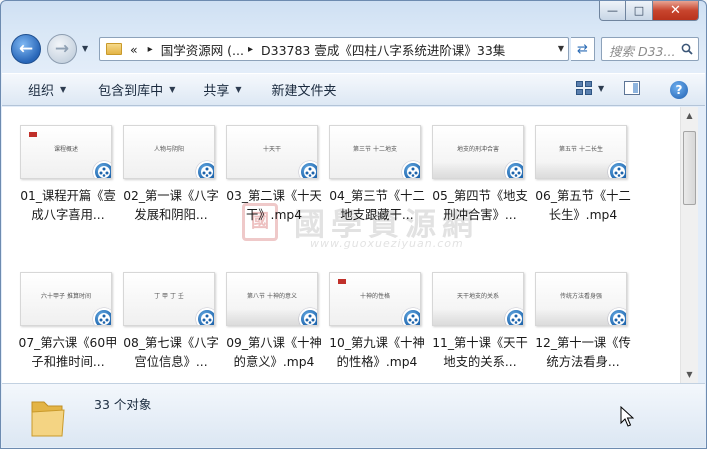 This screenshot has height=449, width=707. I want to click on file-item: 十神的性格 10_第九课《十神的性格》.mp4, so click(377, 322).